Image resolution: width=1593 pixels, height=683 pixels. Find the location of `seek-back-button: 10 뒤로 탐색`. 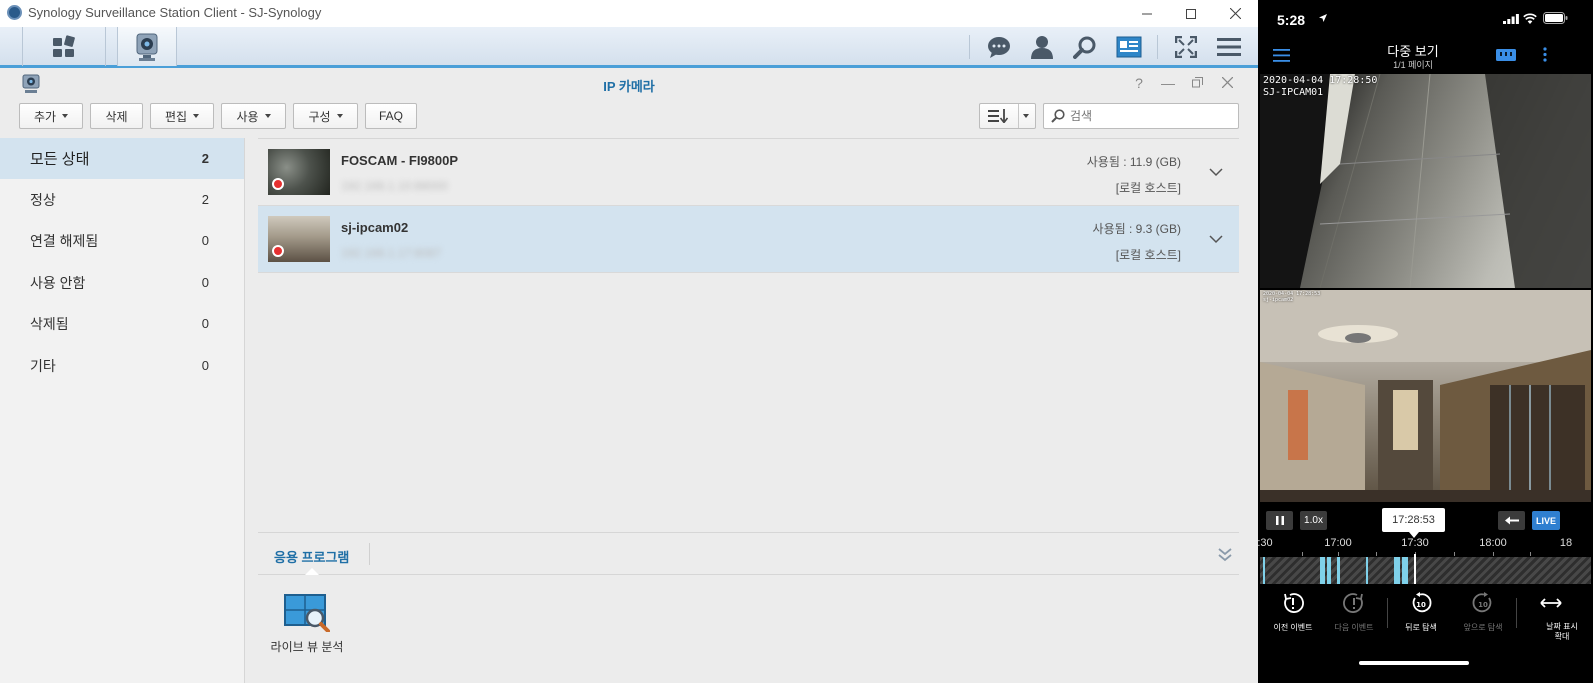

seek-back-button: 10 뒤로 탐색 is located at coordinates (1421, 612).